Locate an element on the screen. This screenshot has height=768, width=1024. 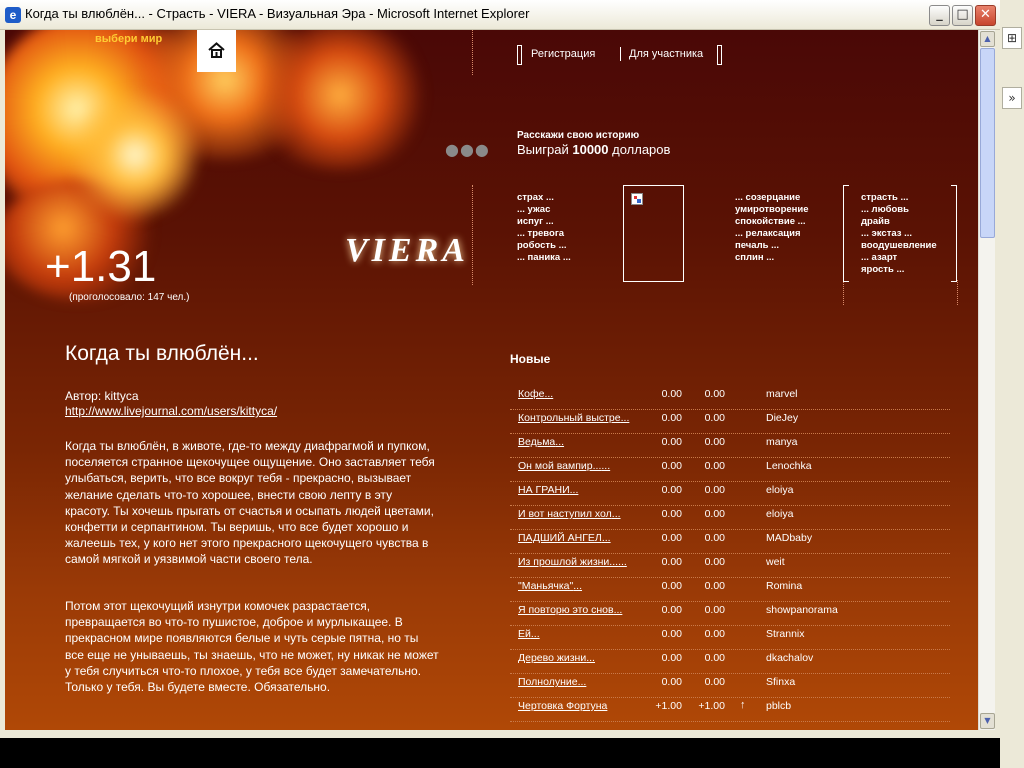
maximize-button: □ is located at coordinates (962, 15).